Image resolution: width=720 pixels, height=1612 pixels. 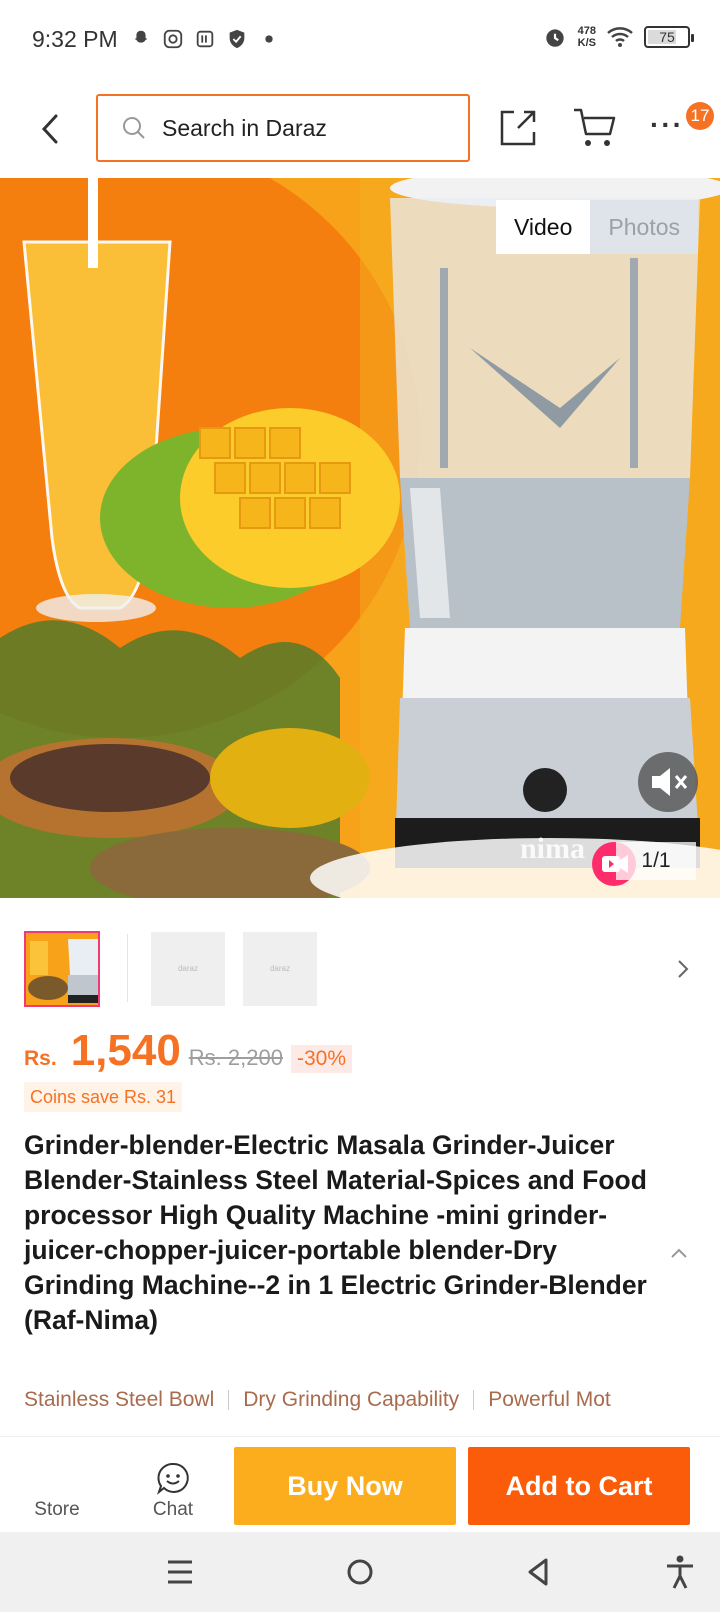 I want to click on network-speed: 478 K/S, so click(x=587, y=37).